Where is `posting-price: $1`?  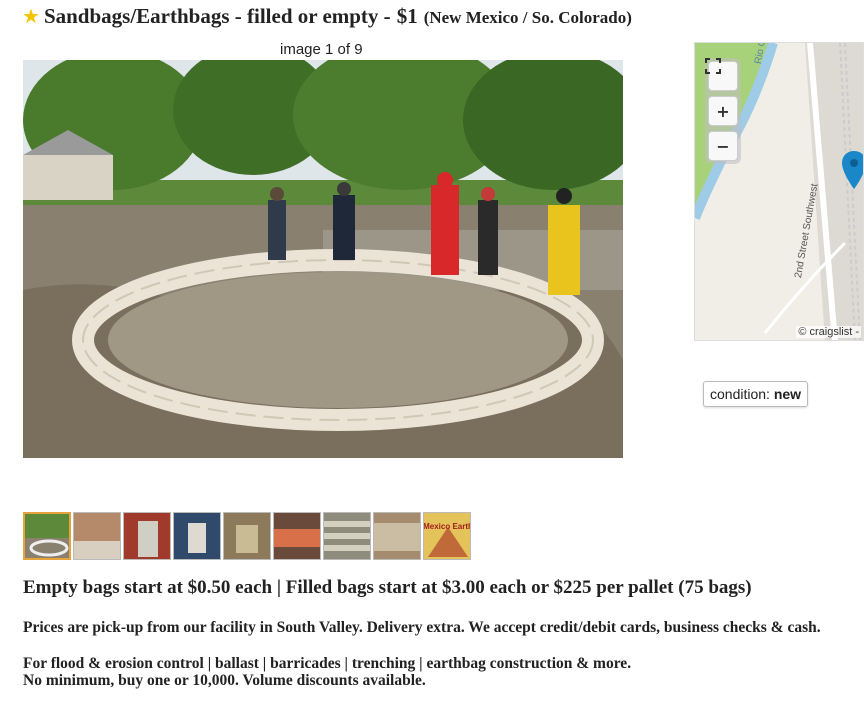
posting-price: $1 is located at coordinates (407, 16).